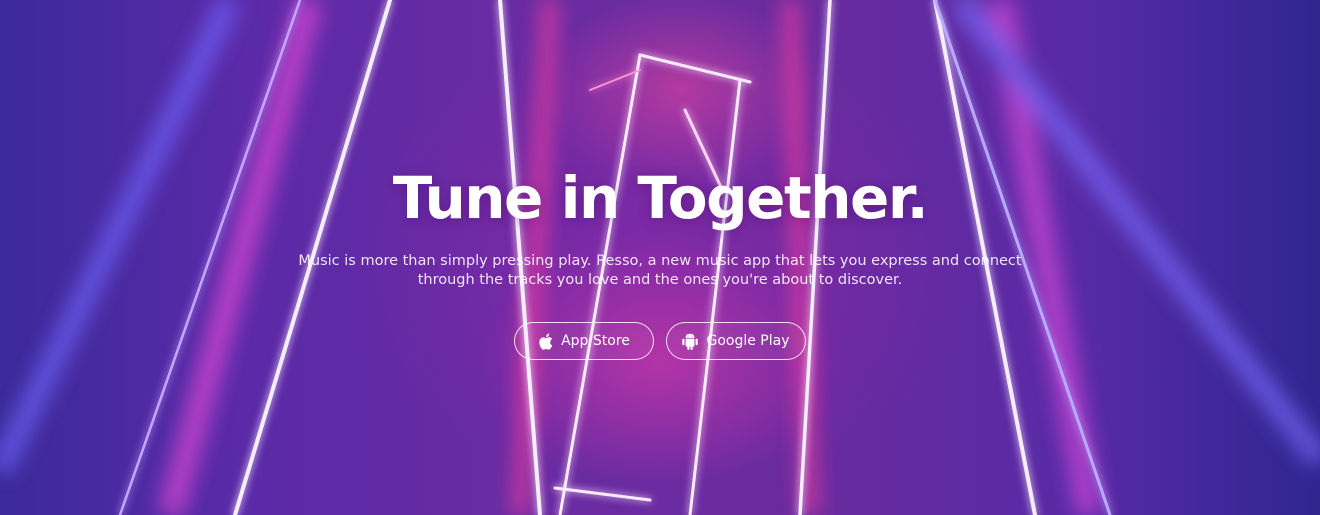 The width and height of the screenshot is (1320, 515). What do you see at coordinates (660, 341) in the screenshot?
I see `download-buttons: App Store Google Play` at bounding box center [660, 341].